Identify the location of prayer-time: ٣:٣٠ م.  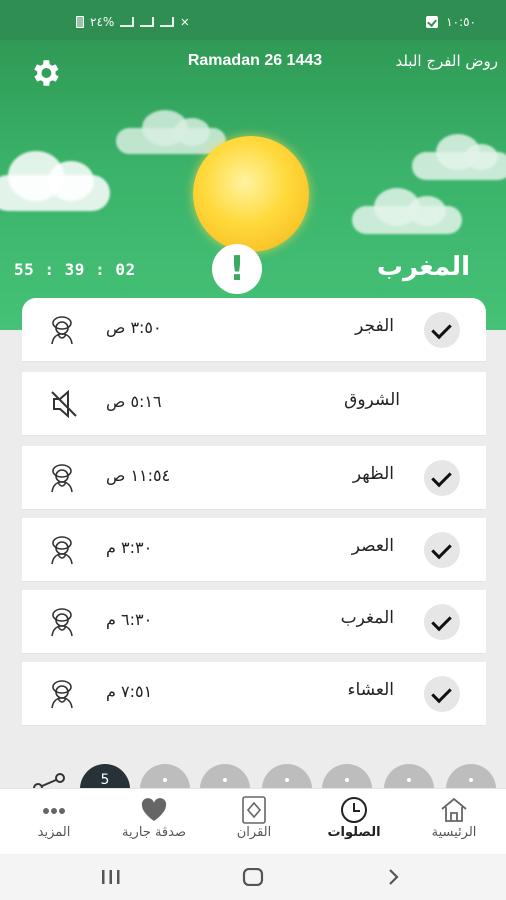
(129, 547).